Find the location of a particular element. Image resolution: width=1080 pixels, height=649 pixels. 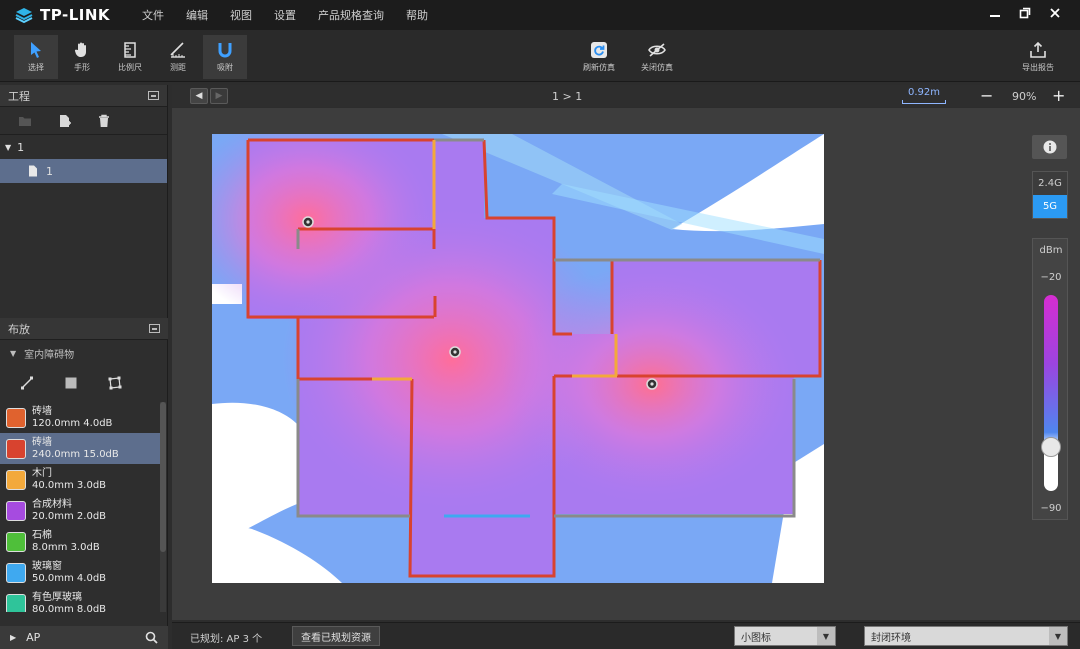

rect-draw-icon is located at coordinates (71, 383).